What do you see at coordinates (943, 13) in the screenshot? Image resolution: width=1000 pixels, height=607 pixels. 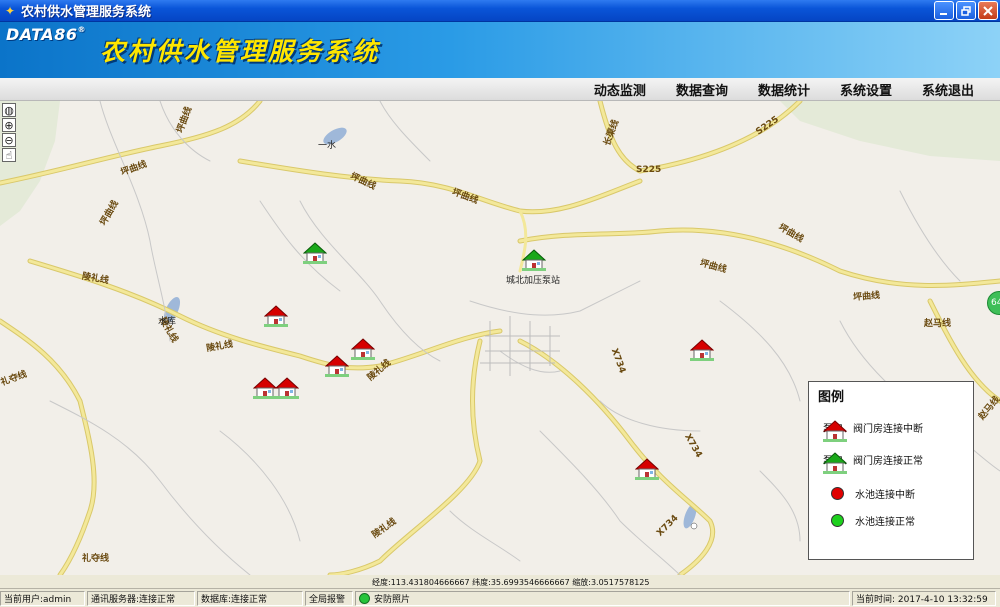 I see `minimize-icon` at bounding box center [943, 13].